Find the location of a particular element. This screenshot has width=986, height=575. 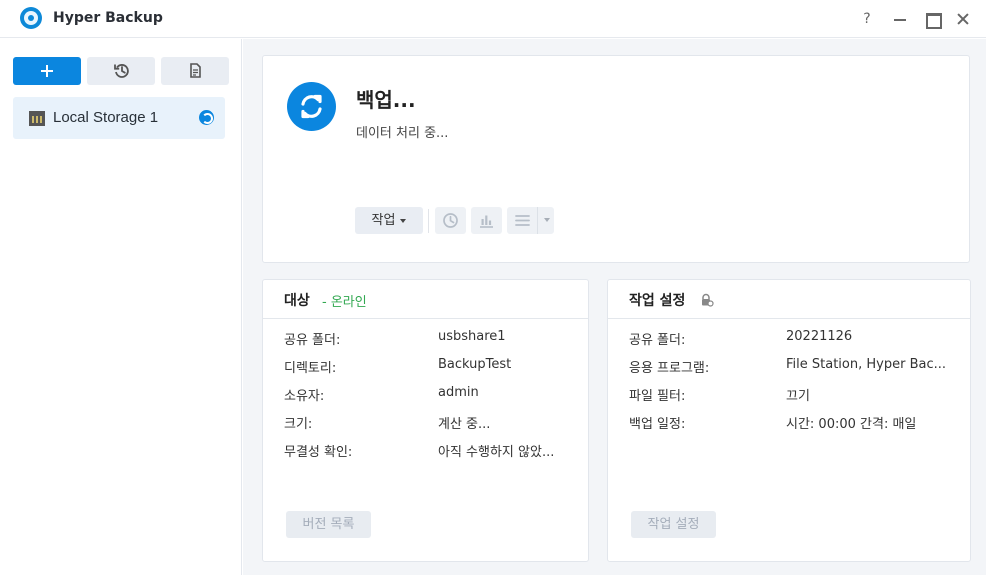

menu-split-divider is located at coordinates (537, 220).